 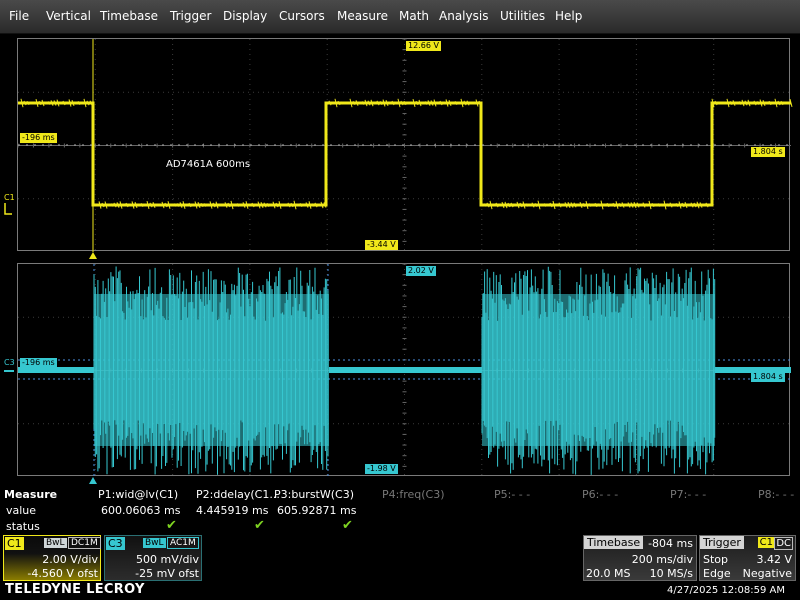 I want to click on timebase-rate: 10 MS/s, so click(x=671, y=573).